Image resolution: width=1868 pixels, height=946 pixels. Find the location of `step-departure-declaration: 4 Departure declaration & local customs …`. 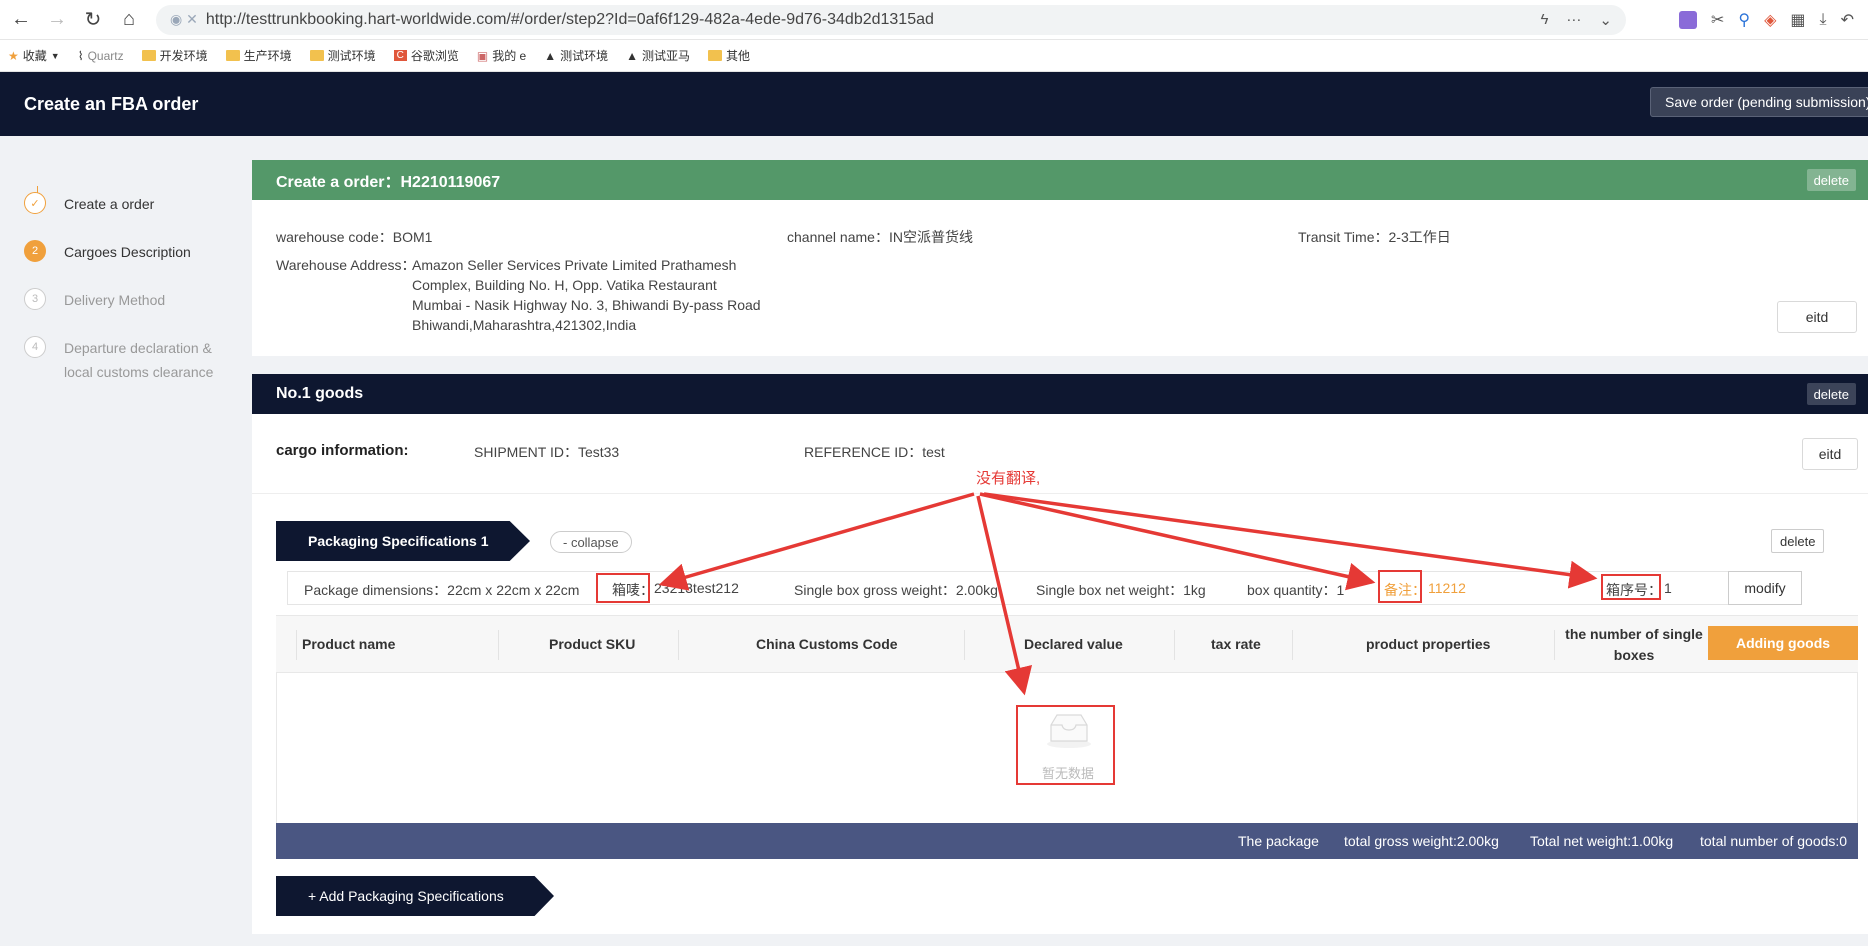

step-departure-declaration: 4 Departure declaration & local customs … is located at coordinates (124, 360).